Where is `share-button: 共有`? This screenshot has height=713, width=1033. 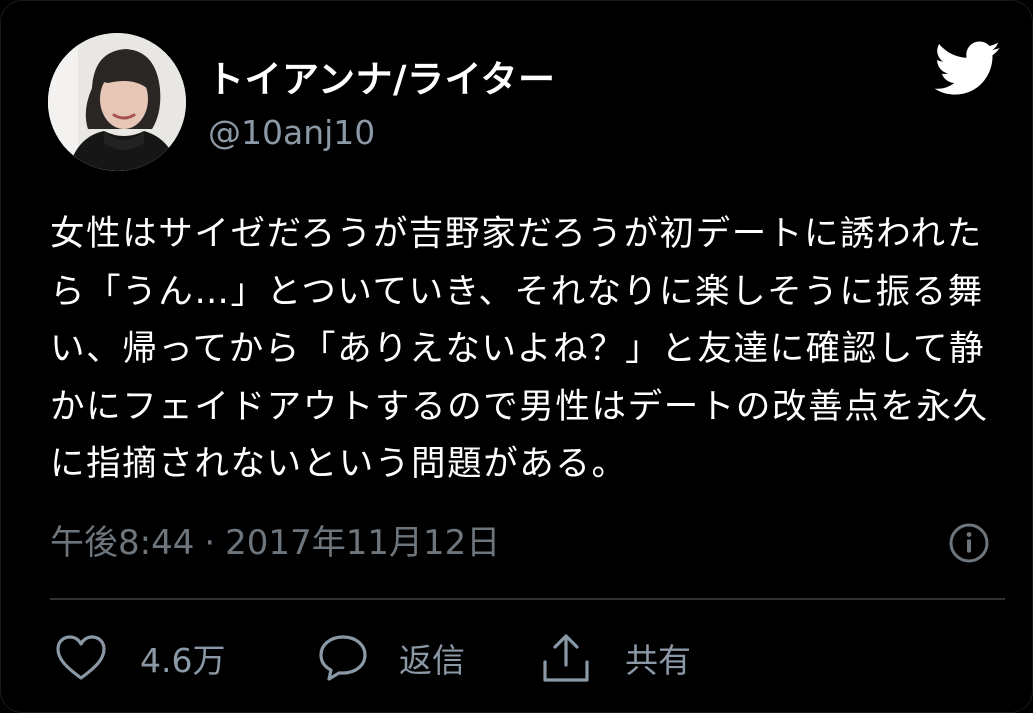 share-button: 共有 is located at coordinates (616, 658).